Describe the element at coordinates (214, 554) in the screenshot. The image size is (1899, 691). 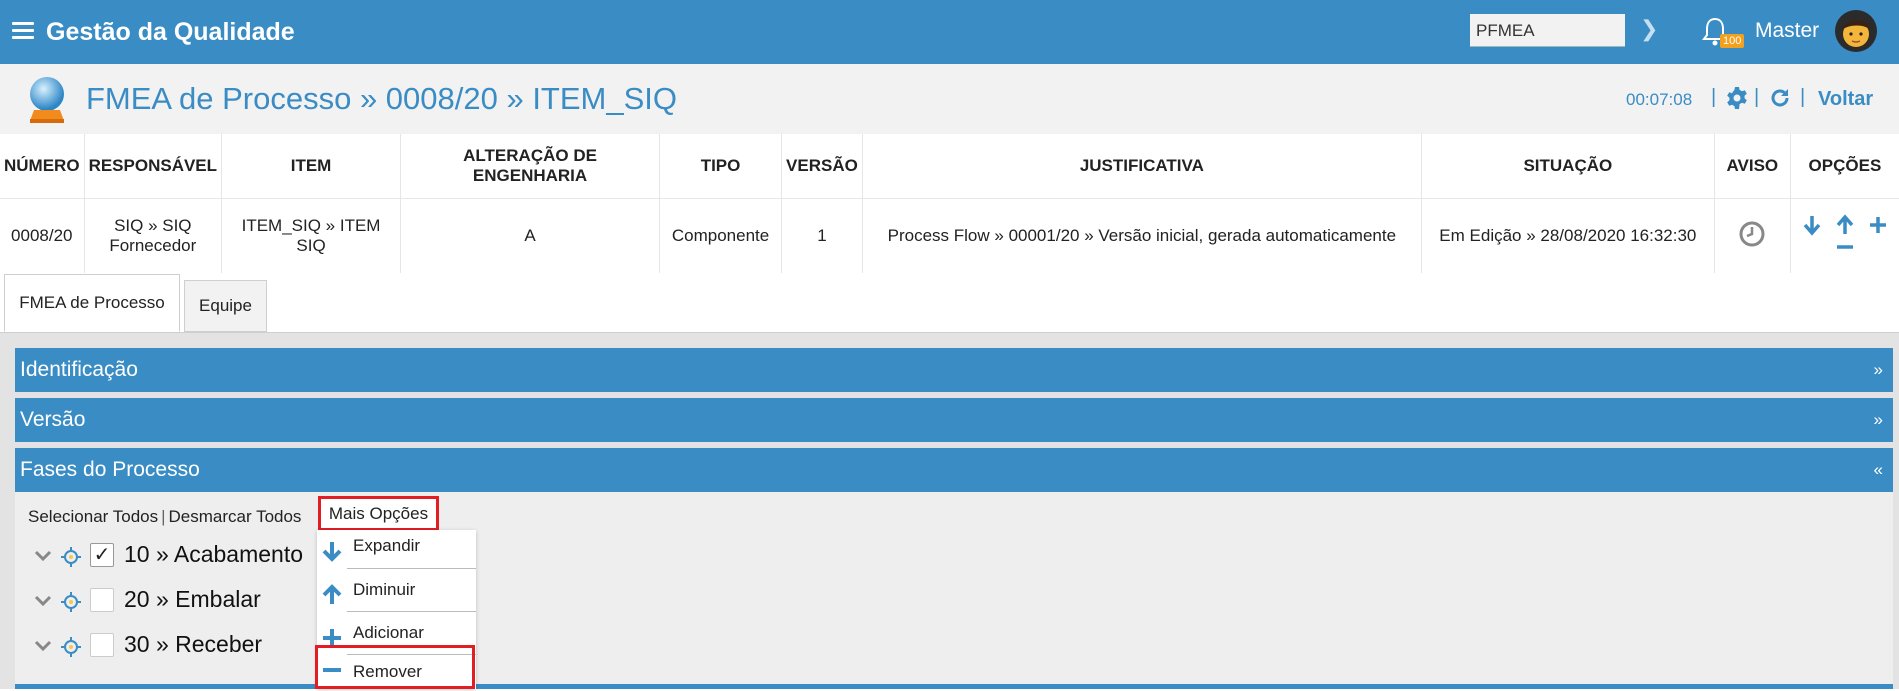
I see `tree-item-label: 10 » Acabamento` at that location.